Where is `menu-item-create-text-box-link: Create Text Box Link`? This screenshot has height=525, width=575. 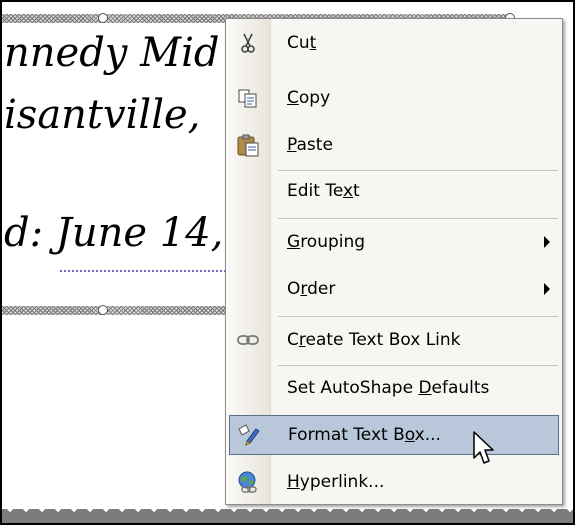 menu-item-create-text-box-link: Create Text Box Link is located at coordinates (394, 340).